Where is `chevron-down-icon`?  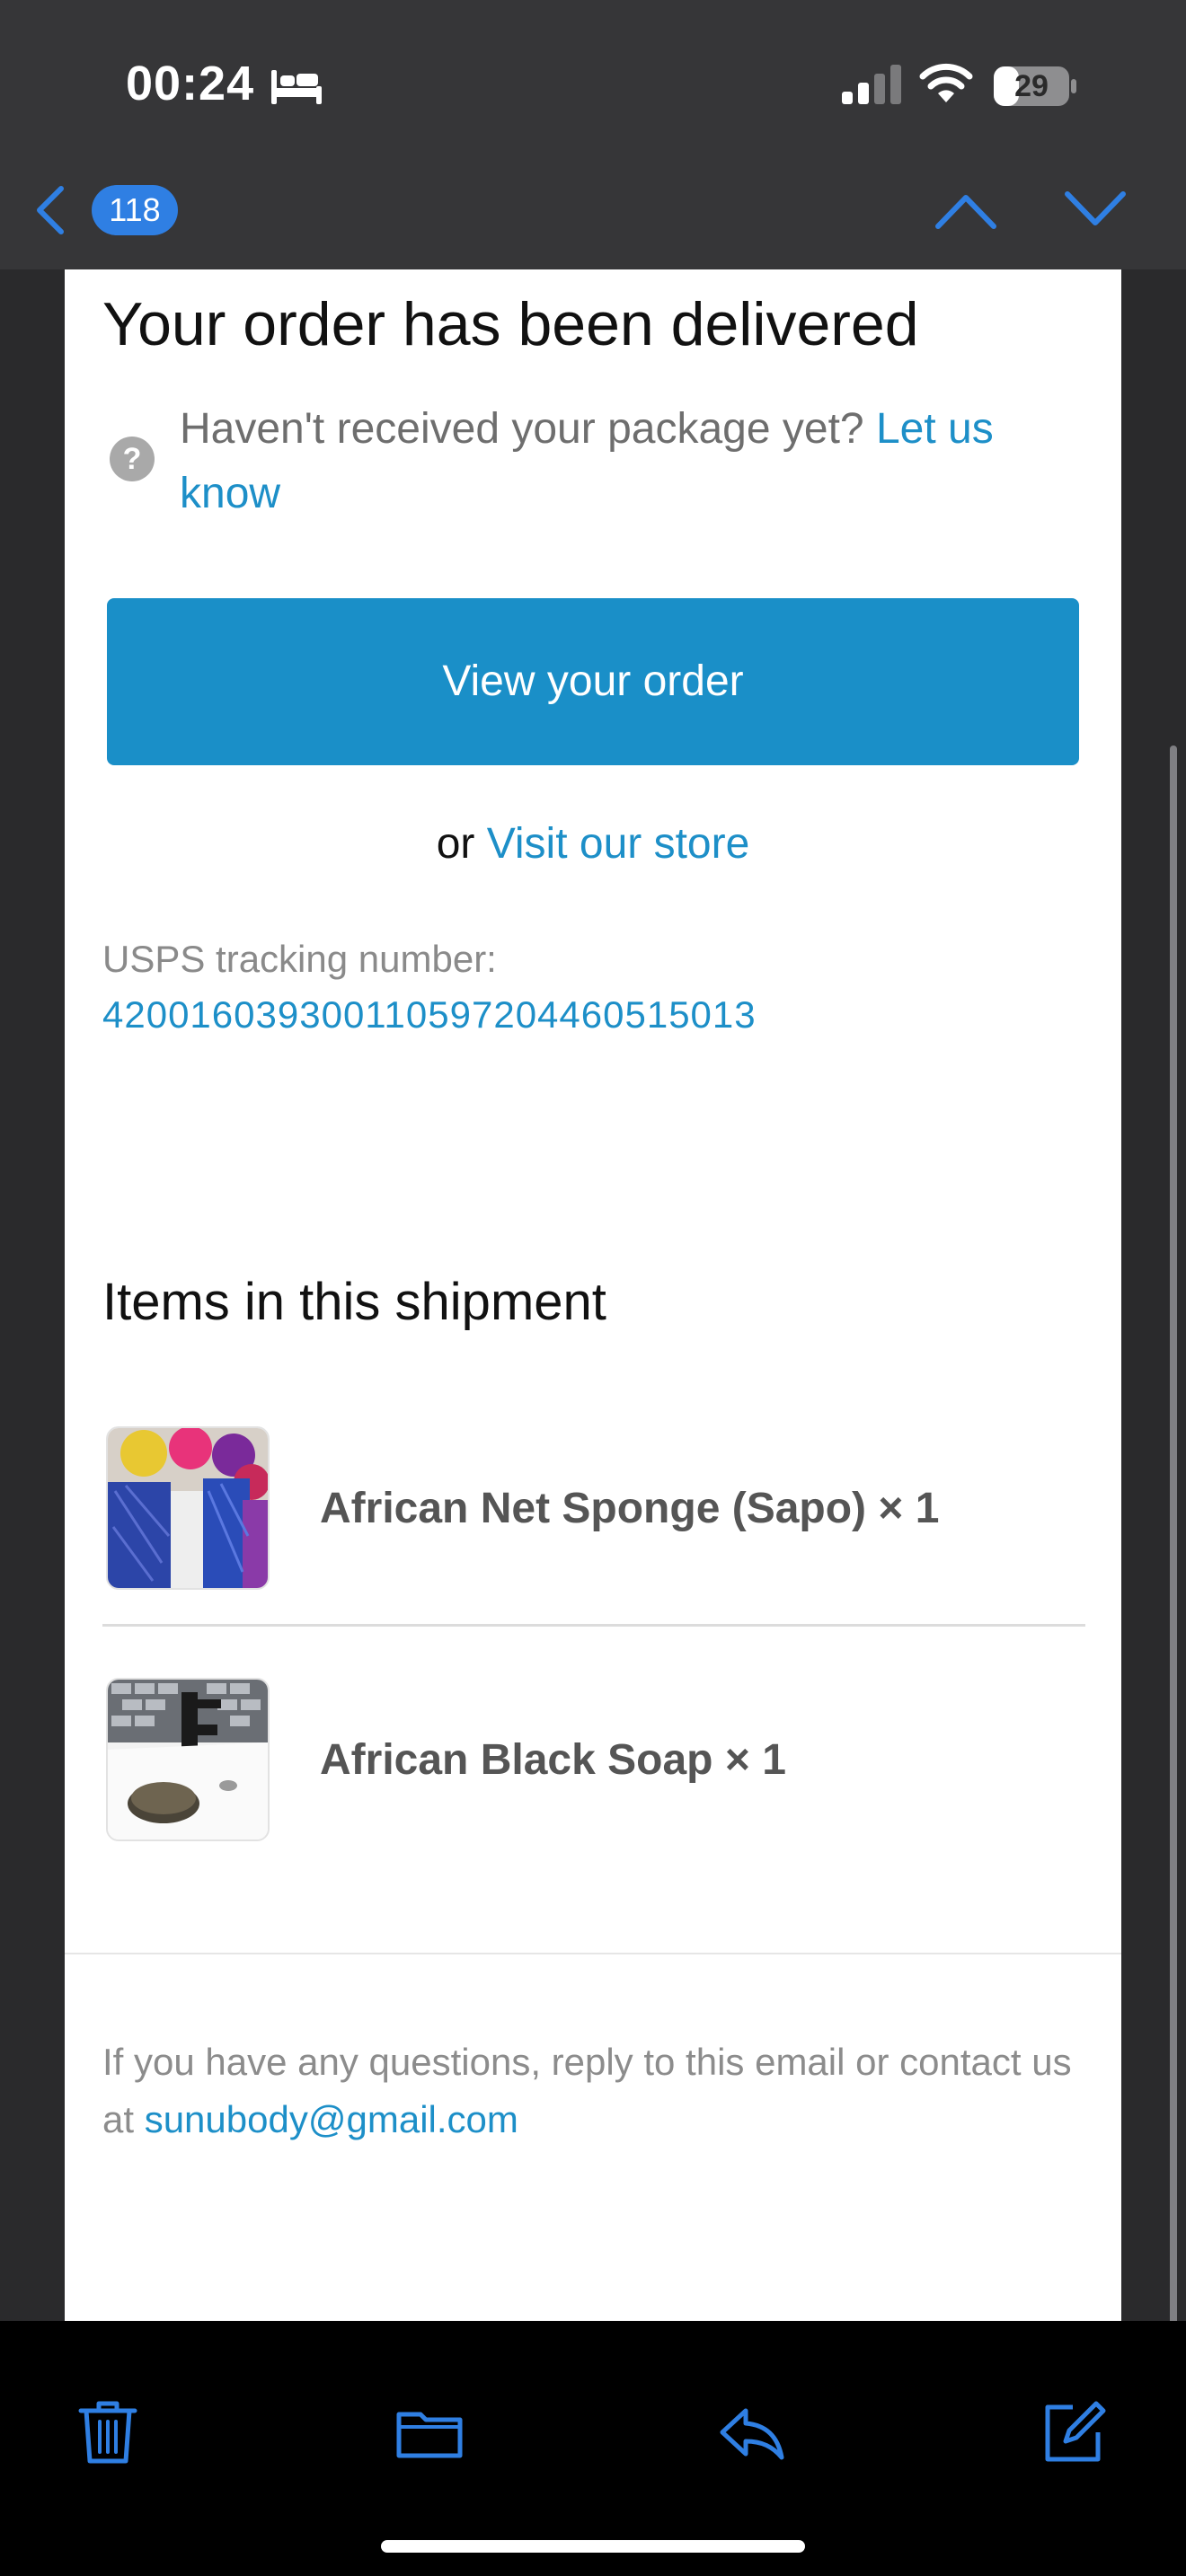
chevron-down-icon is located at coordinates (1095, 210).